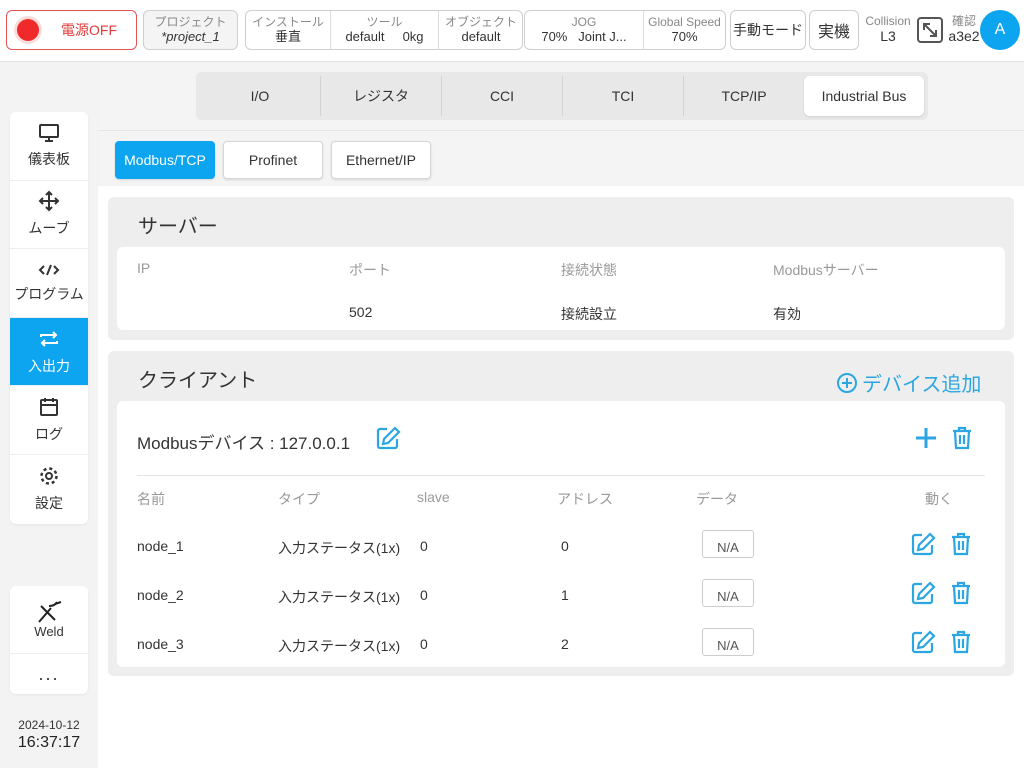 This screenshot has width=1024, height=768. What do you see at coordinates (361, 312) in the screenshot?
I see `server-port-value: 502` at bounding box center [361, 312].